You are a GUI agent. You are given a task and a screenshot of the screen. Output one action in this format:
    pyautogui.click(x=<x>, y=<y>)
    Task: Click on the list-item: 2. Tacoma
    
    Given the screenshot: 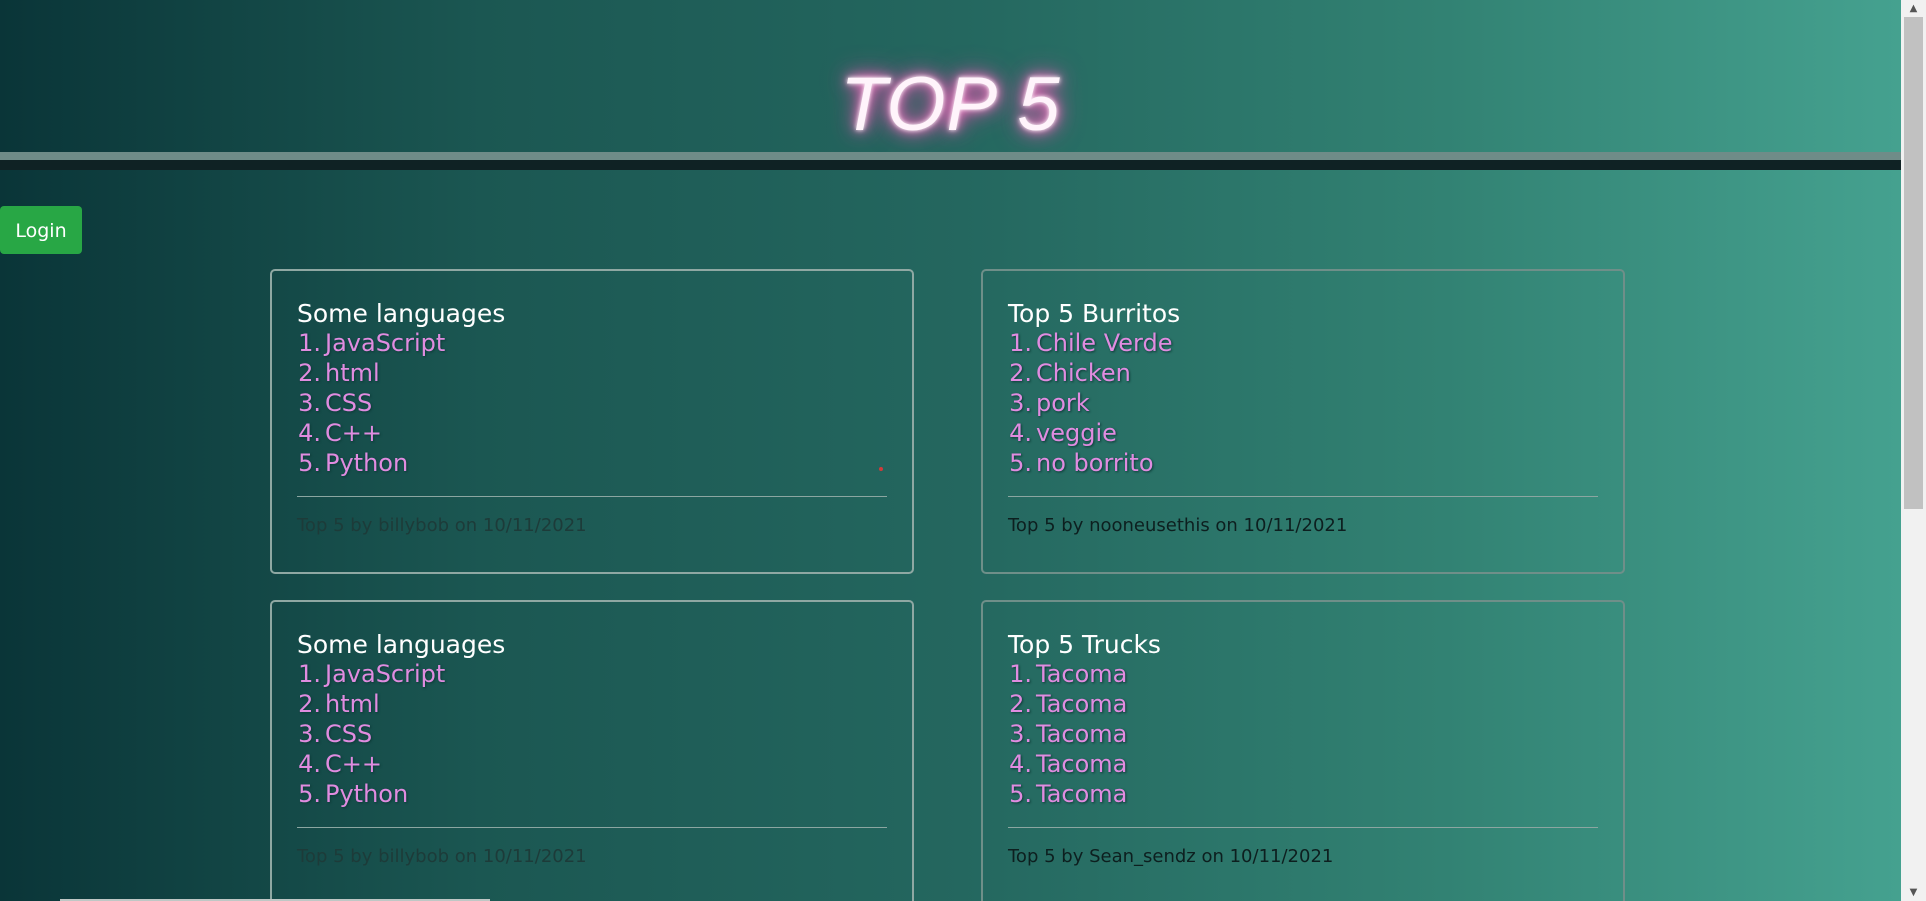 What is the action you would take?
    pyautogui.click(x=1067, y=704)
    